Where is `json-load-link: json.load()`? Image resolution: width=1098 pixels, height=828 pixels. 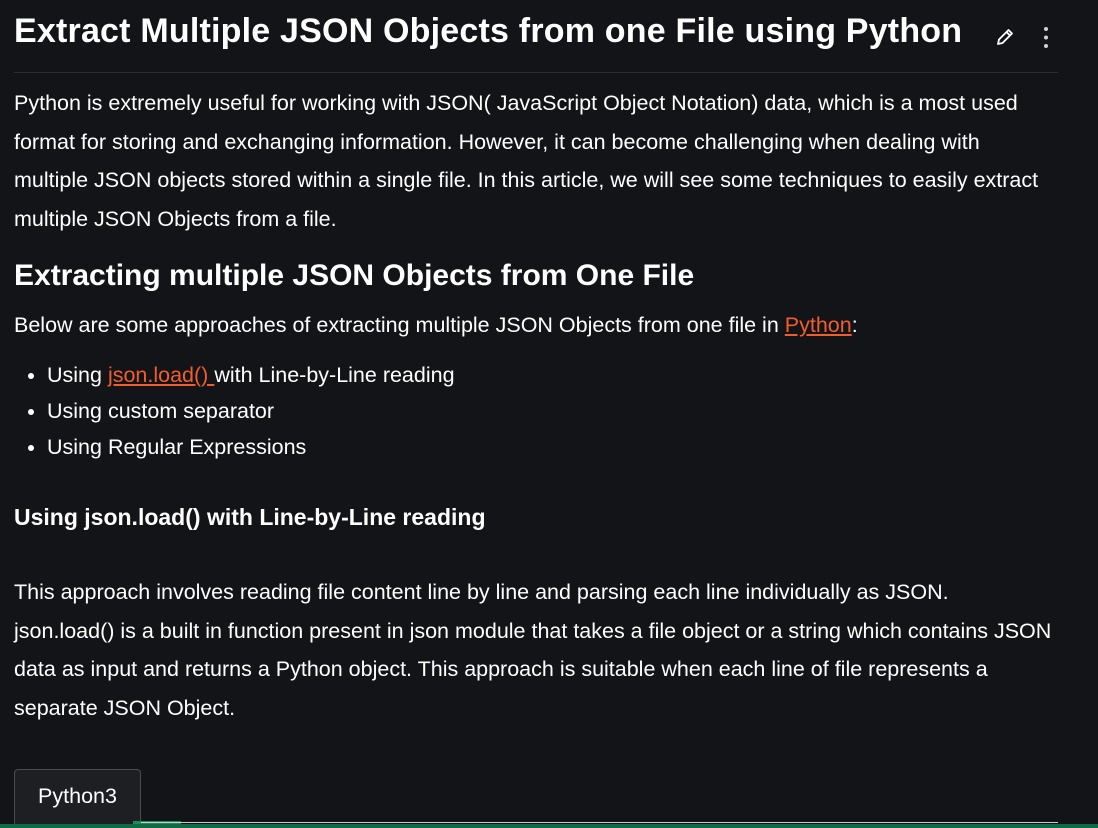 json-load-link: json.load() is located at coordinates (161, 375).